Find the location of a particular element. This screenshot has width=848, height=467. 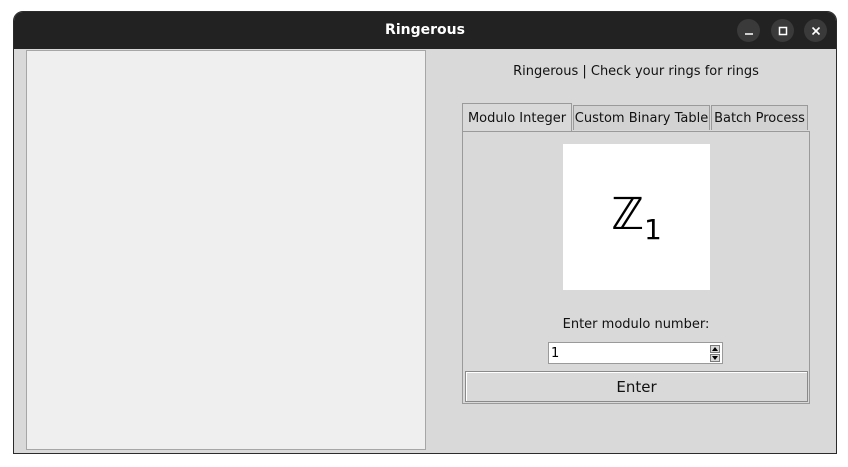

minimize-icon is located at coordinates (748, 33).